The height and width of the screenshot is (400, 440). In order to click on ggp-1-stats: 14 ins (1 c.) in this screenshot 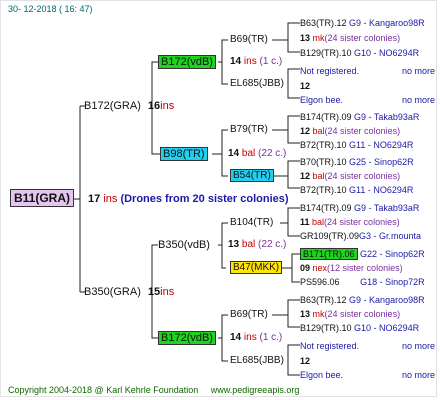, I will do `click(256, 62)`.